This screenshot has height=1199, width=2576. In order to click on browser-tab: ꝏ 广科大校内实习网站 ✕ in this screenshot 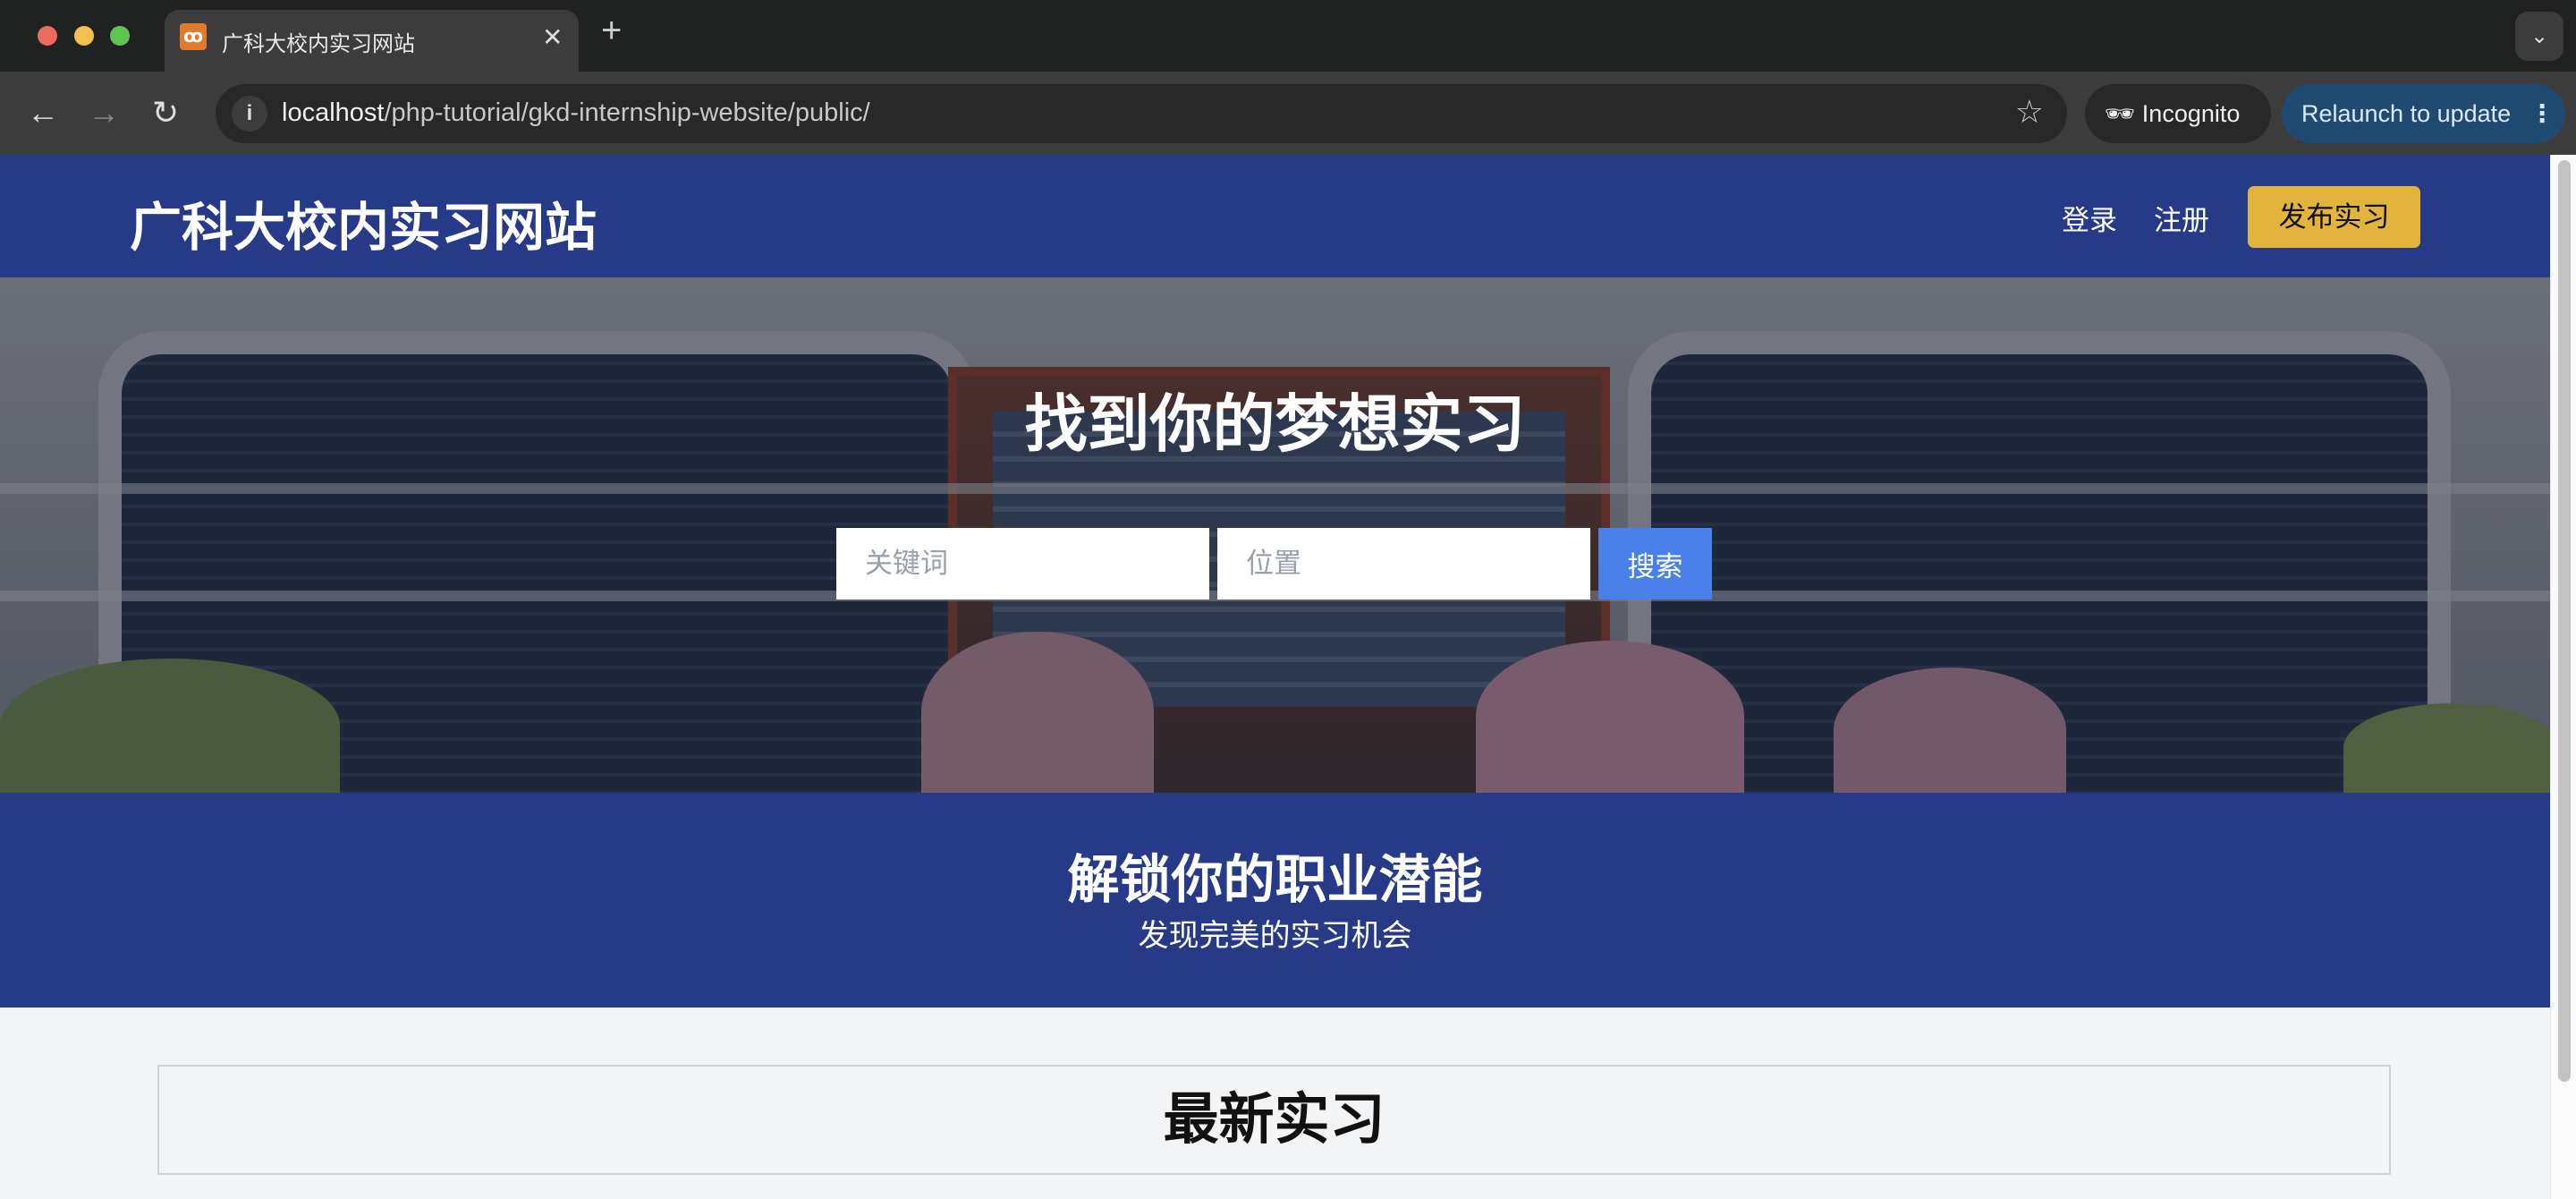, I will do `click(372, 41)`.